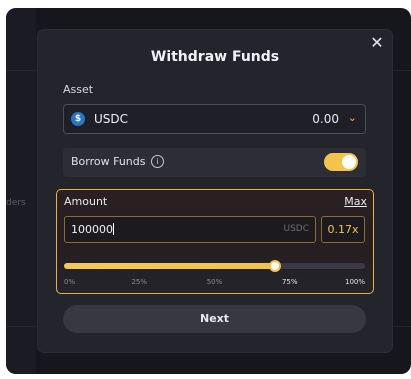 The image size is (411, 379). I want to click on asset-name: USDC, so click(111, 119).